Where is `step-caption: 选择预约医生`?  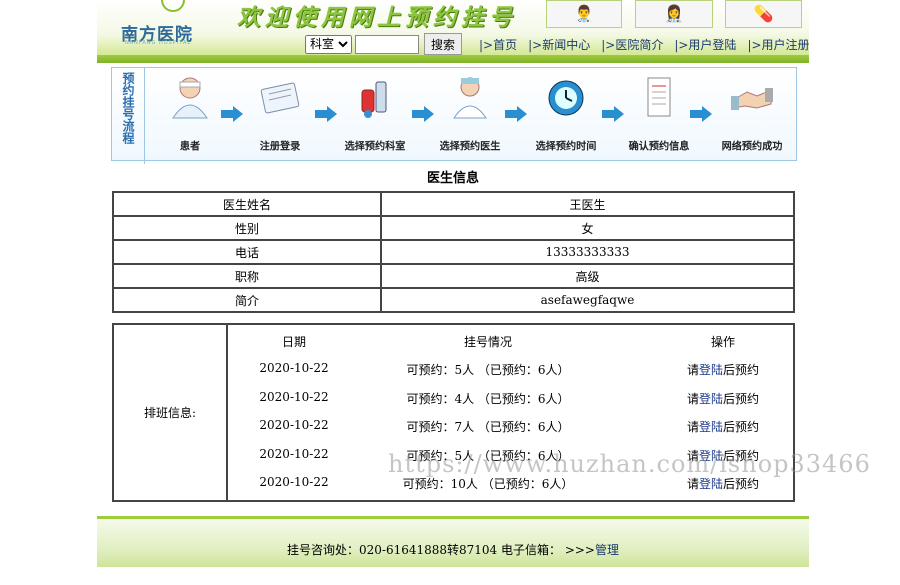 step-caption: 选择预约医生 is located at coordinates (470, 146).